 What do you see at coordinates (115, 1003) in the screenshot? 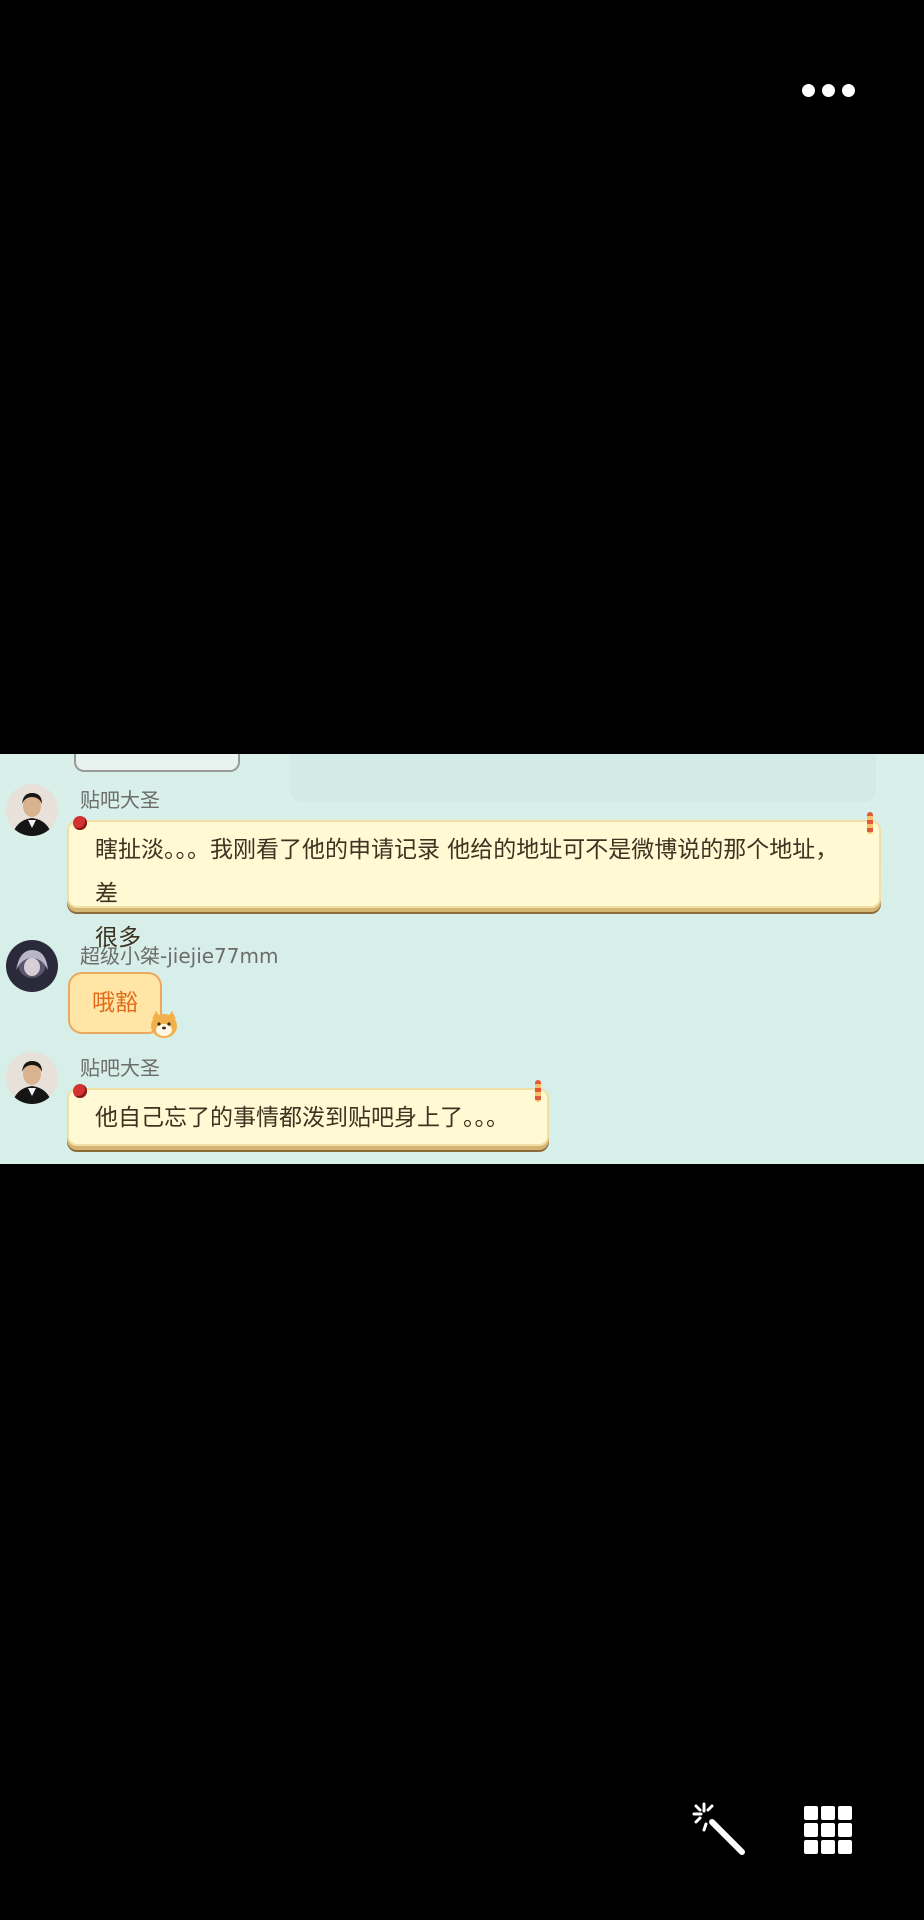
I see `message-text: 哦豁` at bounding box center [115, 1003].